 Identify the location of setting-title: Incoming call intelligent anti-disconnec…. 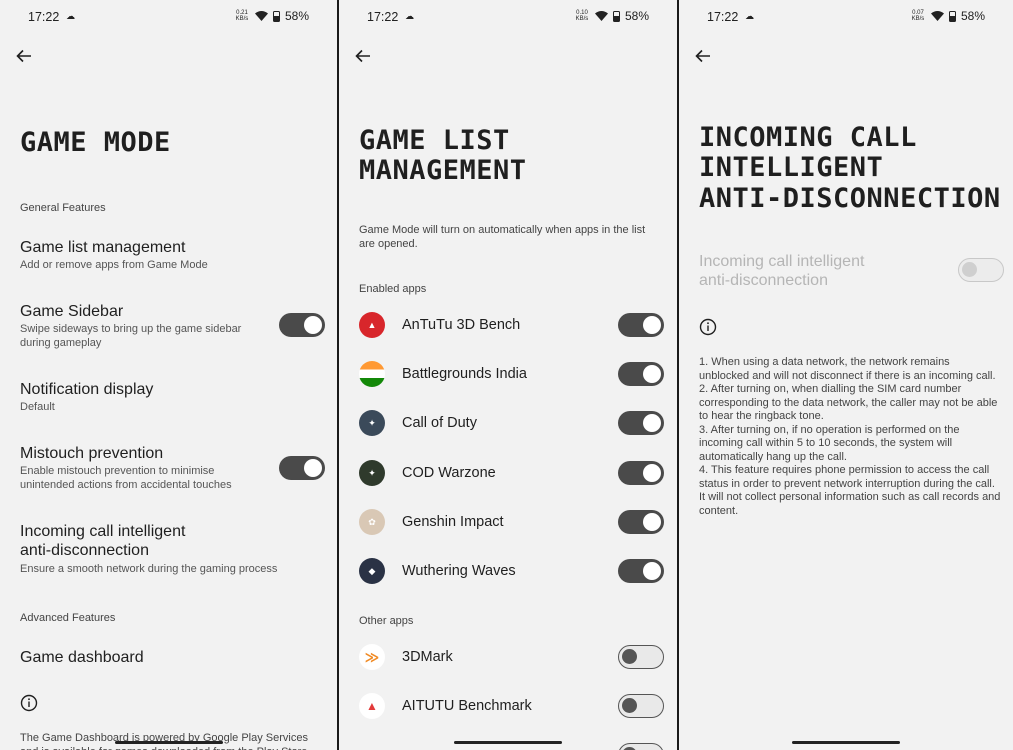
(103, 541).